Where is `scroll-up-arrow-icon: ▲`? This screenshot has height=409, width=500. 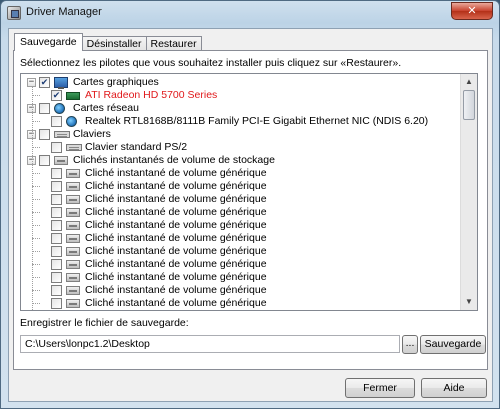
scroll-up-arrow-icon: ▲ is located at coordinates (469, 82).